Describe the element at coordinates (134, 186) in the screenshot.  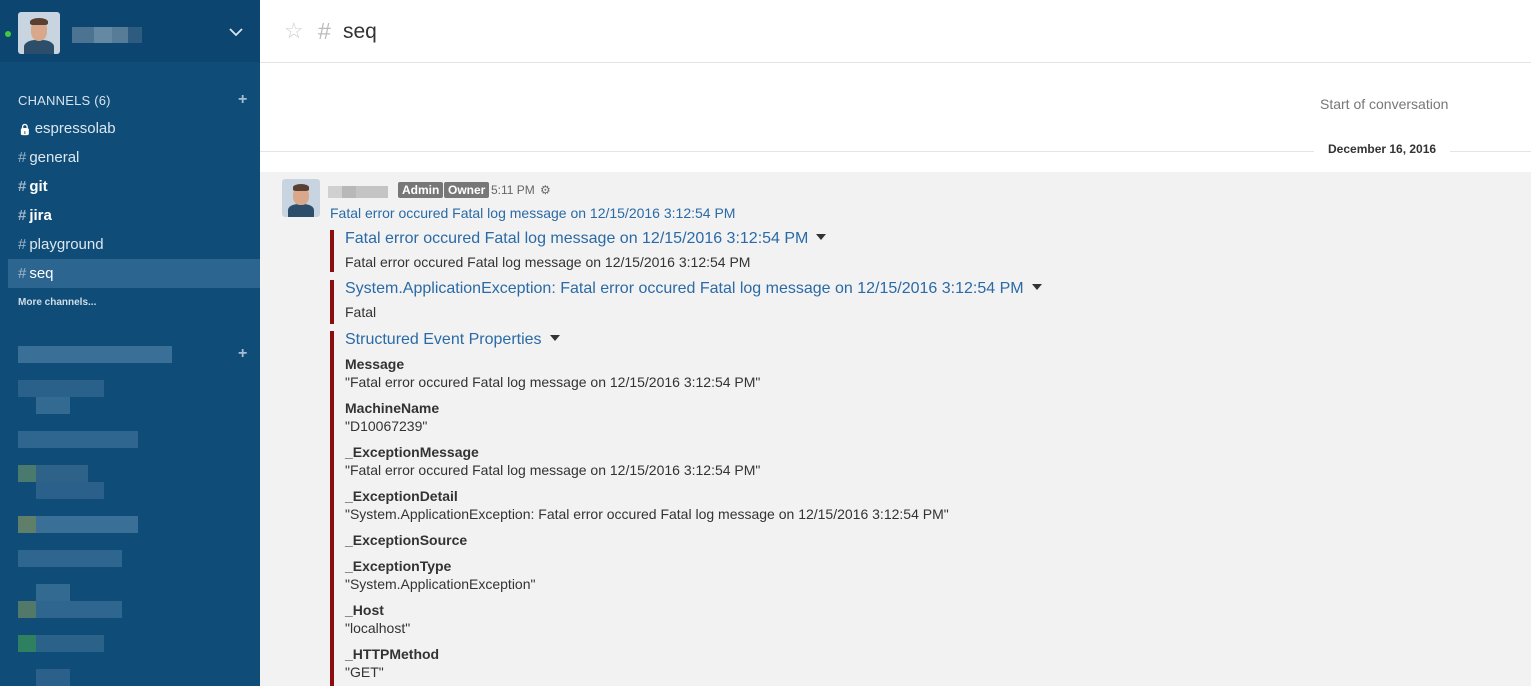
I see `sidebar-item-git: # git` at that location.